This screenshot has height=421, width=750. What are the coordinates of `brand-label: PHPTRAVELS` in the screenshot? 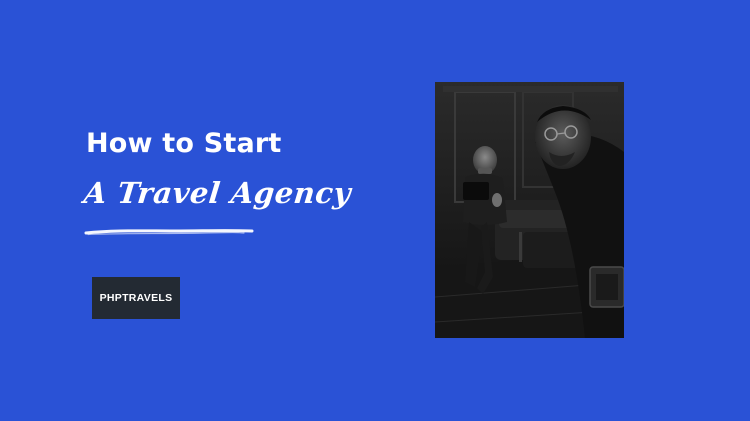 It's located at (136, 298).